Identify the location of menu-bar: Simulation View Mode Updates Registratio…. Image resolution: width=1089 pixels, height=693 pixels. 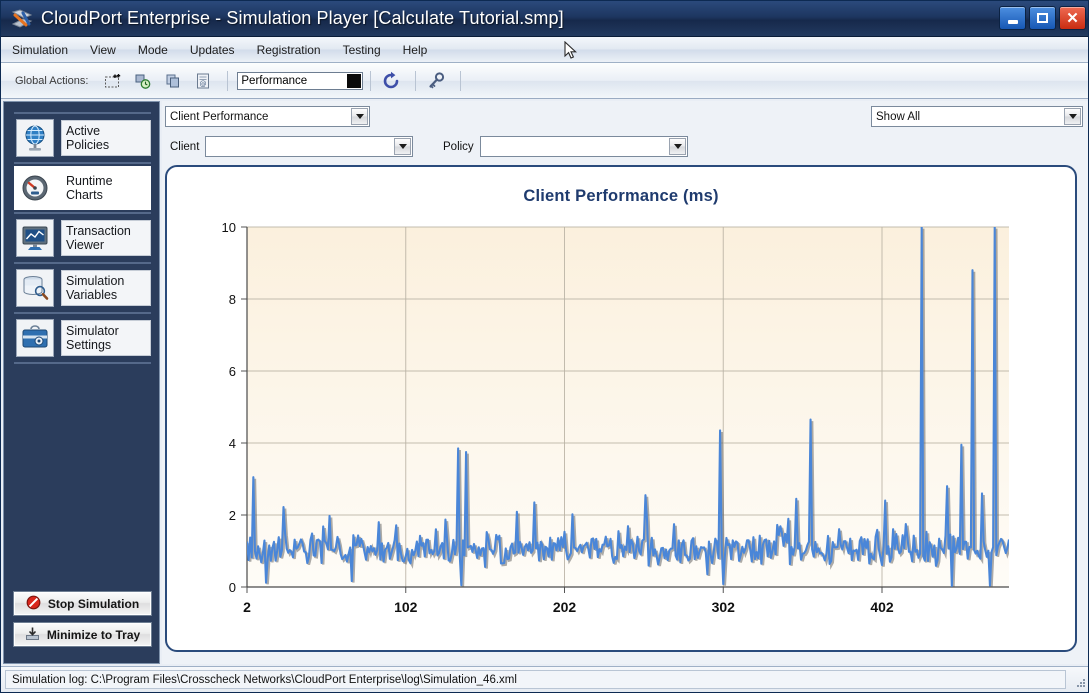
(544, 50).